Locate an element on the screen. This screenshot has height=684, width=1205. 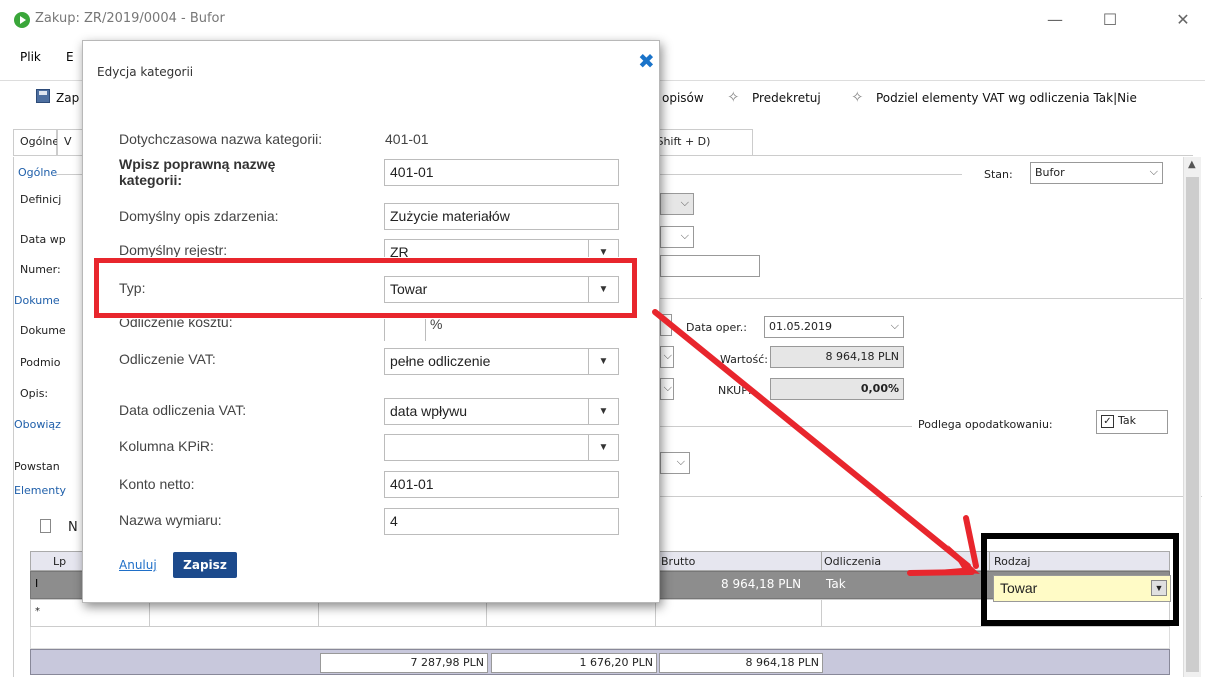
red-arrow-horizontal is located at coordinates (941, 572).